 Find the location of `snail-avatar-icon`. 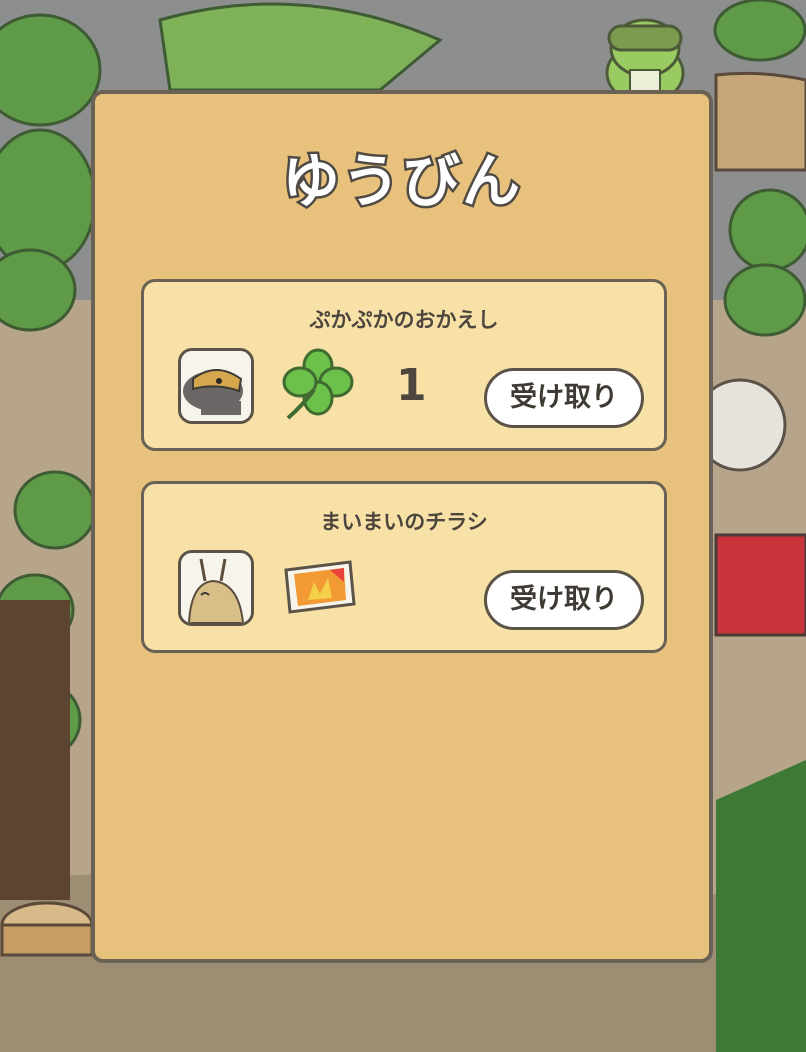

snail-avatar-icon is located at coordinates (216, 588).